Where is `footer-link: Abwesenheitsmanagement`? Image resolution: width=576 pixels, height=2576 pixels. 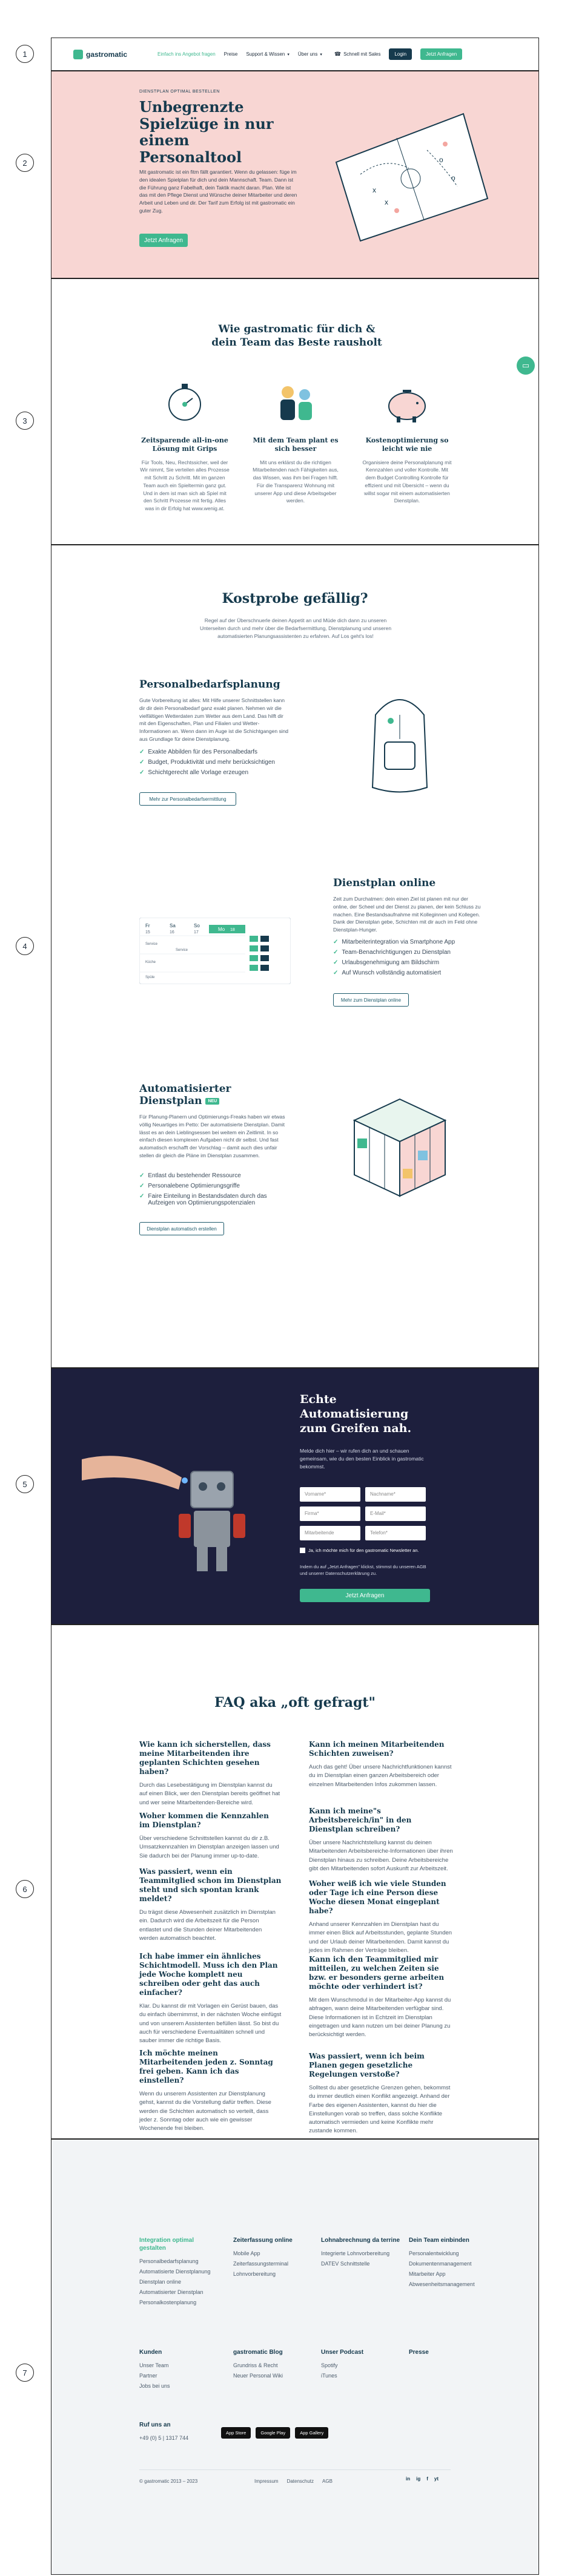
footer-link: Abwesenheitsmanagement is located at coordinates (448, 2284).